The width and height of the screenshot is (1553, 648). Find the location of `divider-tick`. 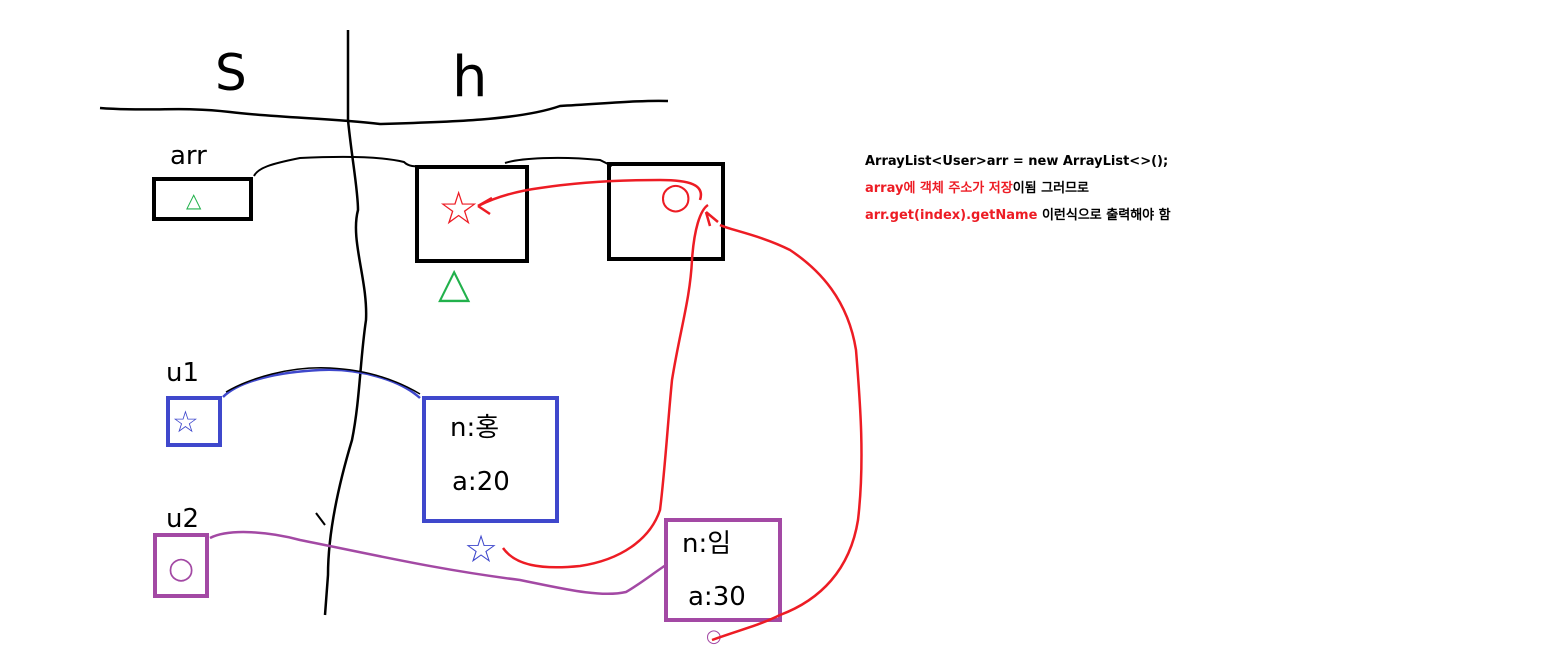

divider-tick is located at coordinates (320, 519).